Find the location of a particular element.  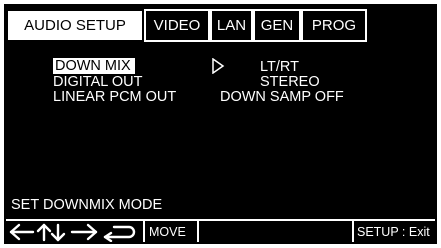

menu-item-digital-out: DIGITAL OUT is located at coordinates (97, 82).